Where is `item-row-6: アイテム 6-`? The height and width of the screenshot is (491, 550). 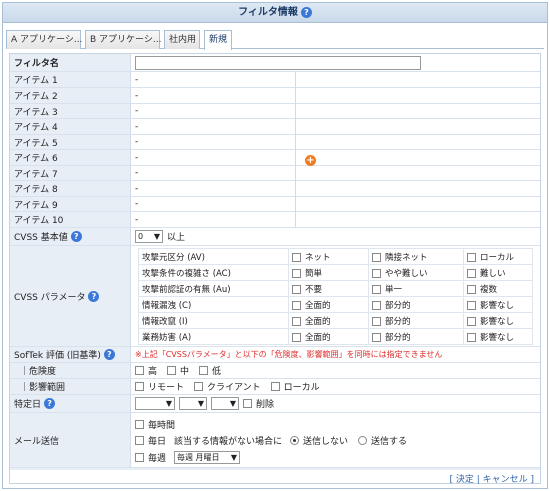
item-row-6: アイテム 6- is located at coordinates (275, 158).